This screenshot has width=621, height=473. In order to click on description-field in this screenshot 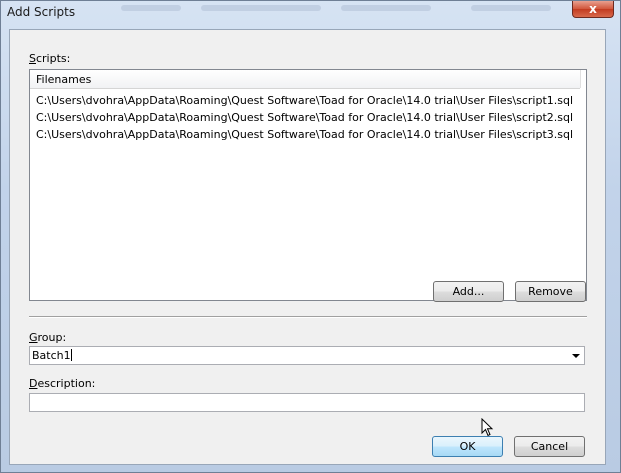, I will do `click(307, 402)`.